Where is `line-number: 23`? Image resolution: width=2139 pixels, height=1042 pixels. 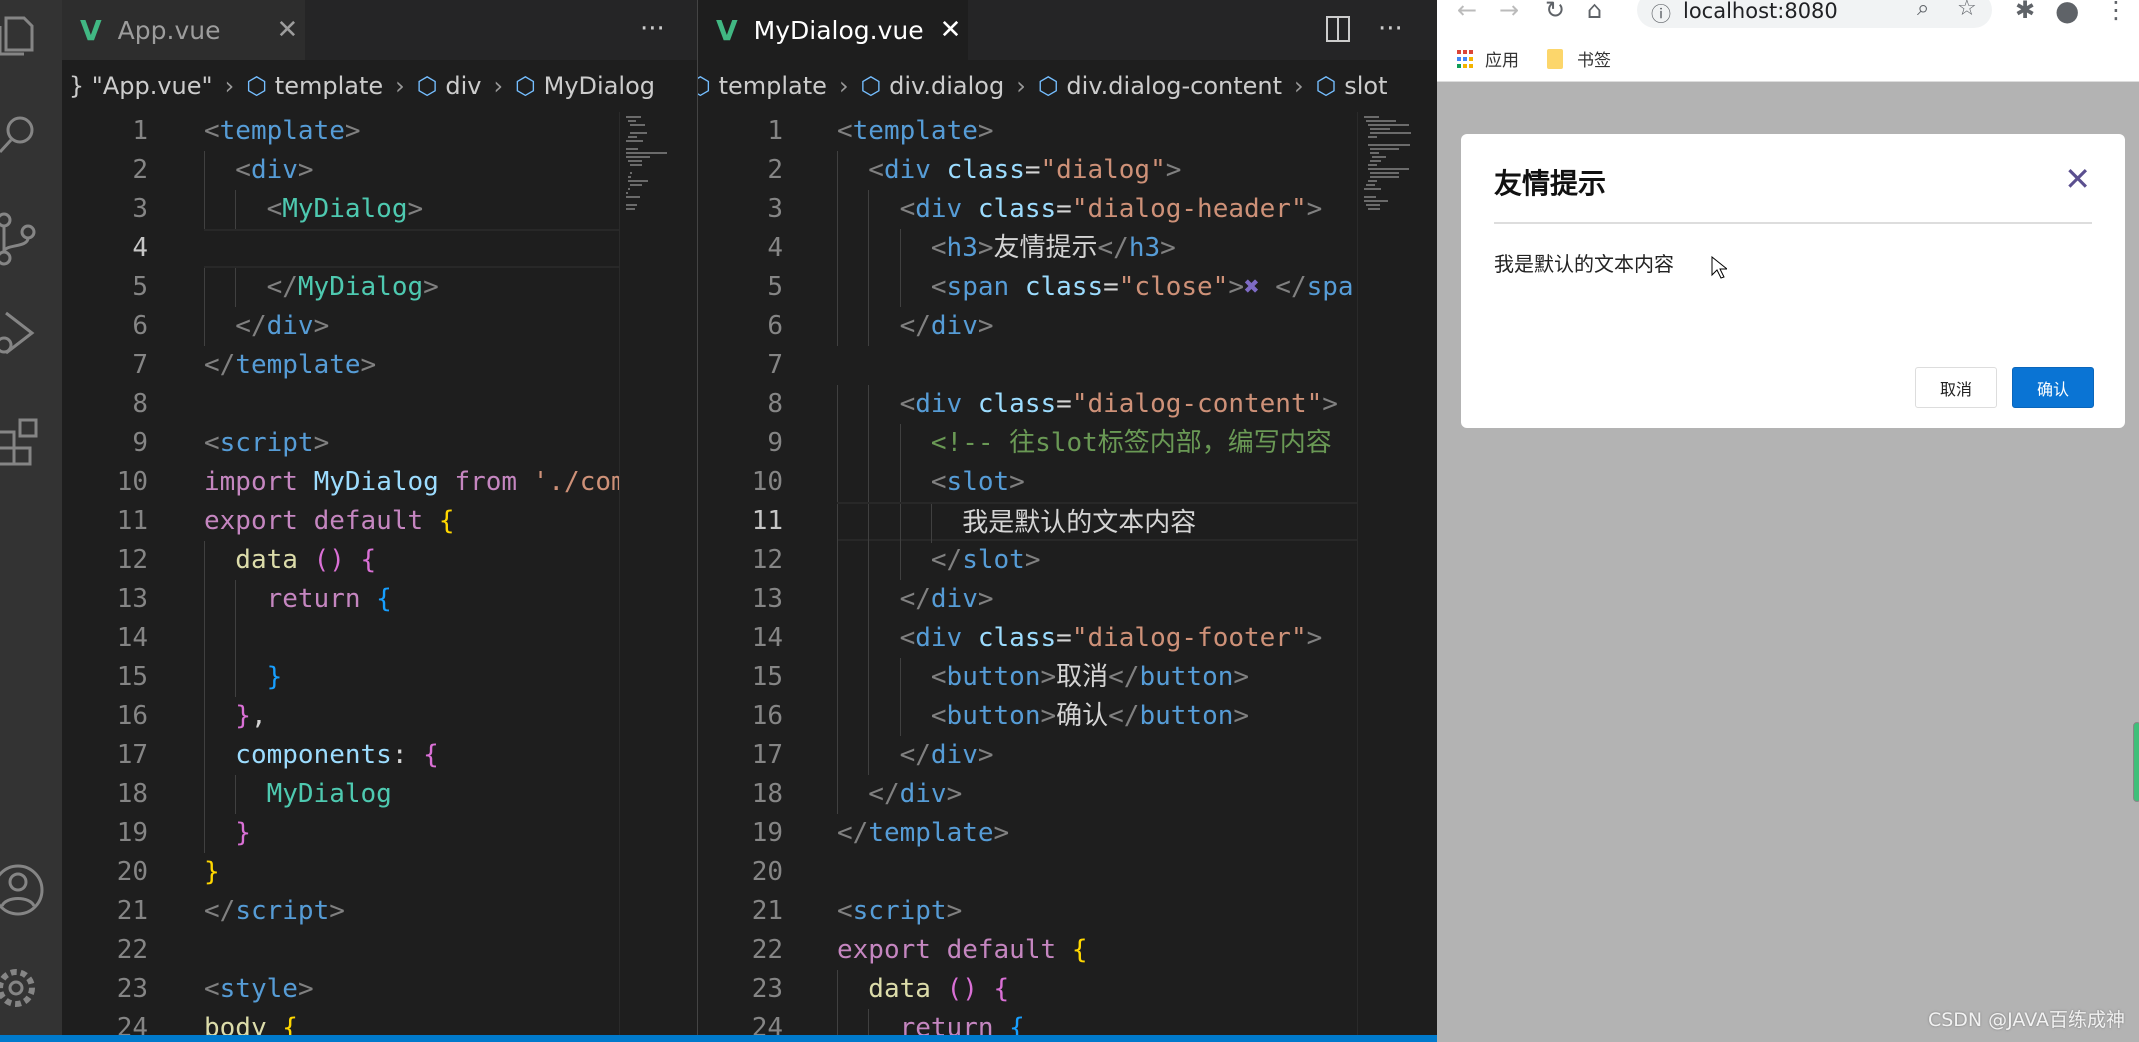
line-number: 23 is located at coordinates (132, 989).